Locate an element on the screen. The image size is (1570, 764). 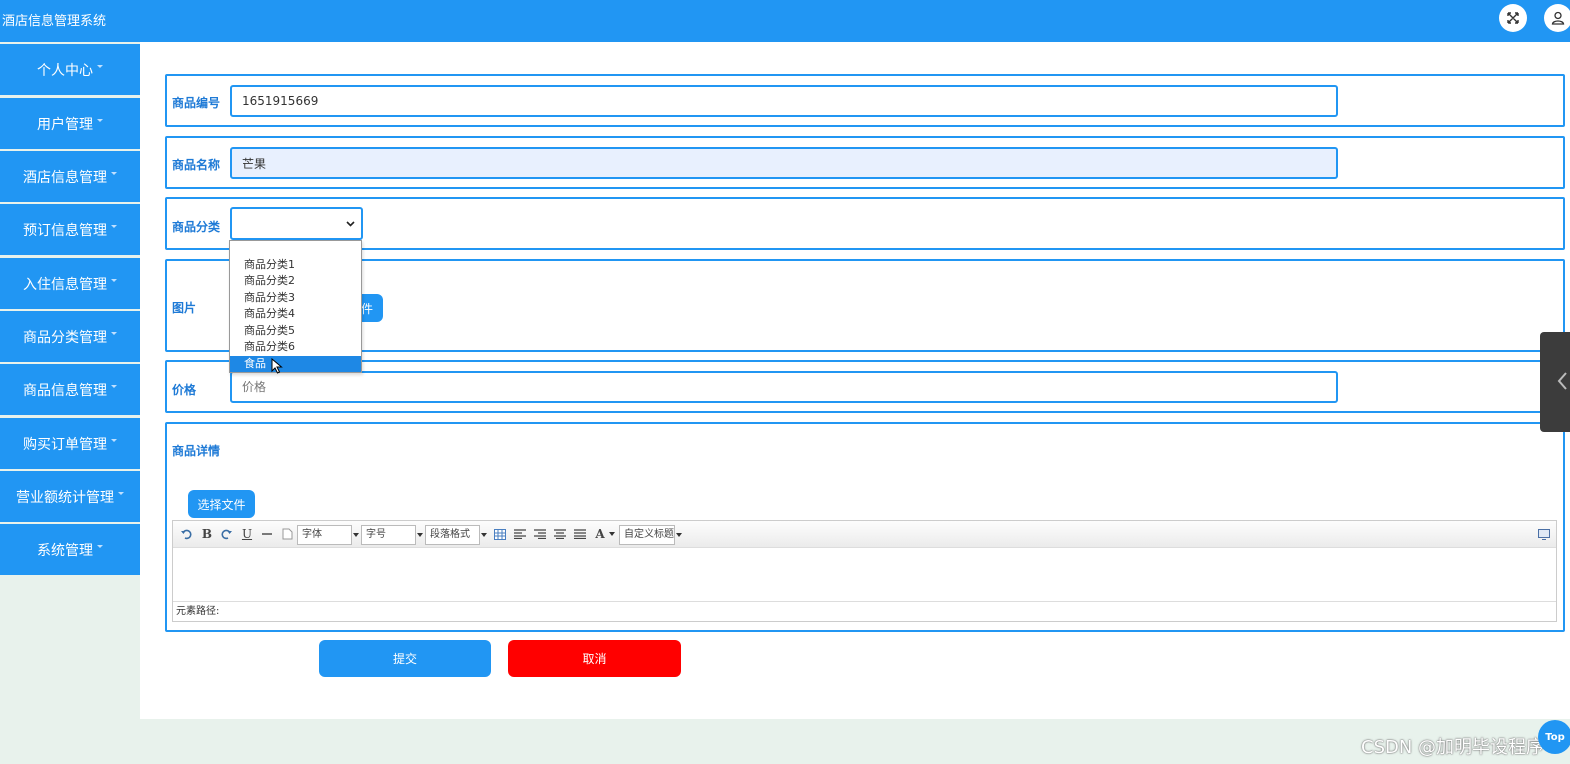
code-input is located at coordinates (784, 101).